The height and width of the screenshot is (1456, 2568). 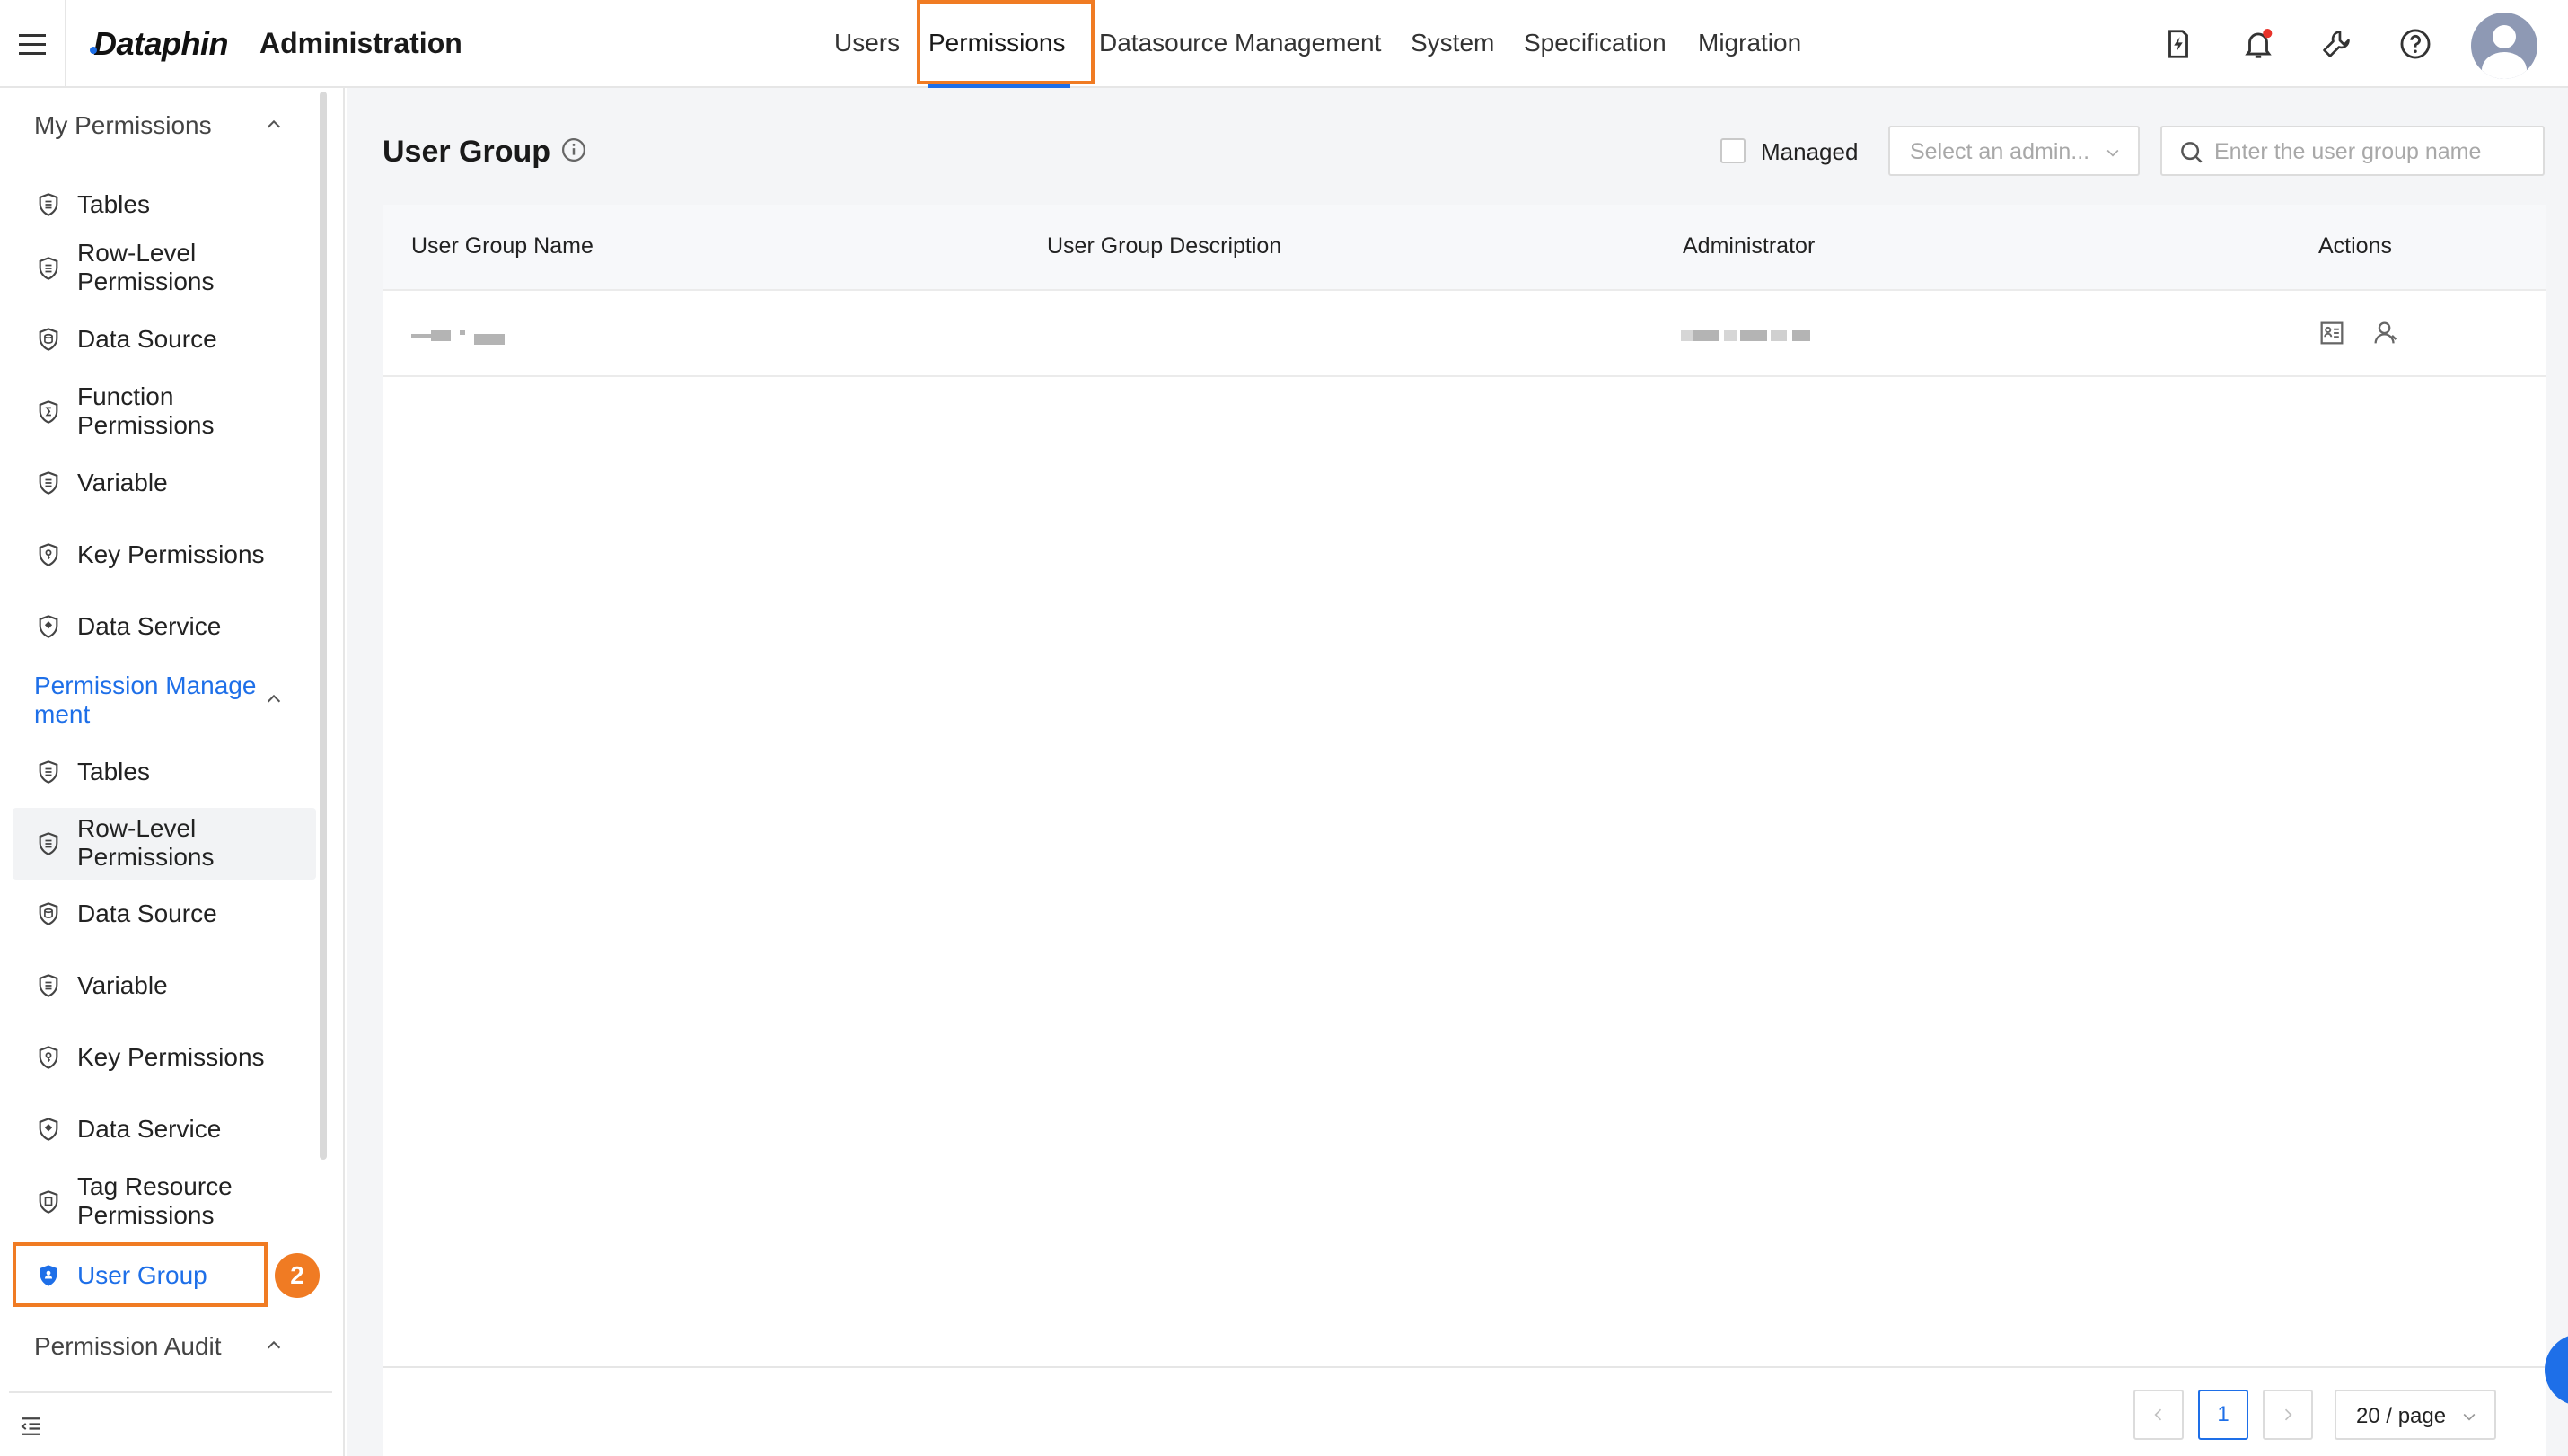 I want to click on managed-checkbox, so click(x=1733, y=150).